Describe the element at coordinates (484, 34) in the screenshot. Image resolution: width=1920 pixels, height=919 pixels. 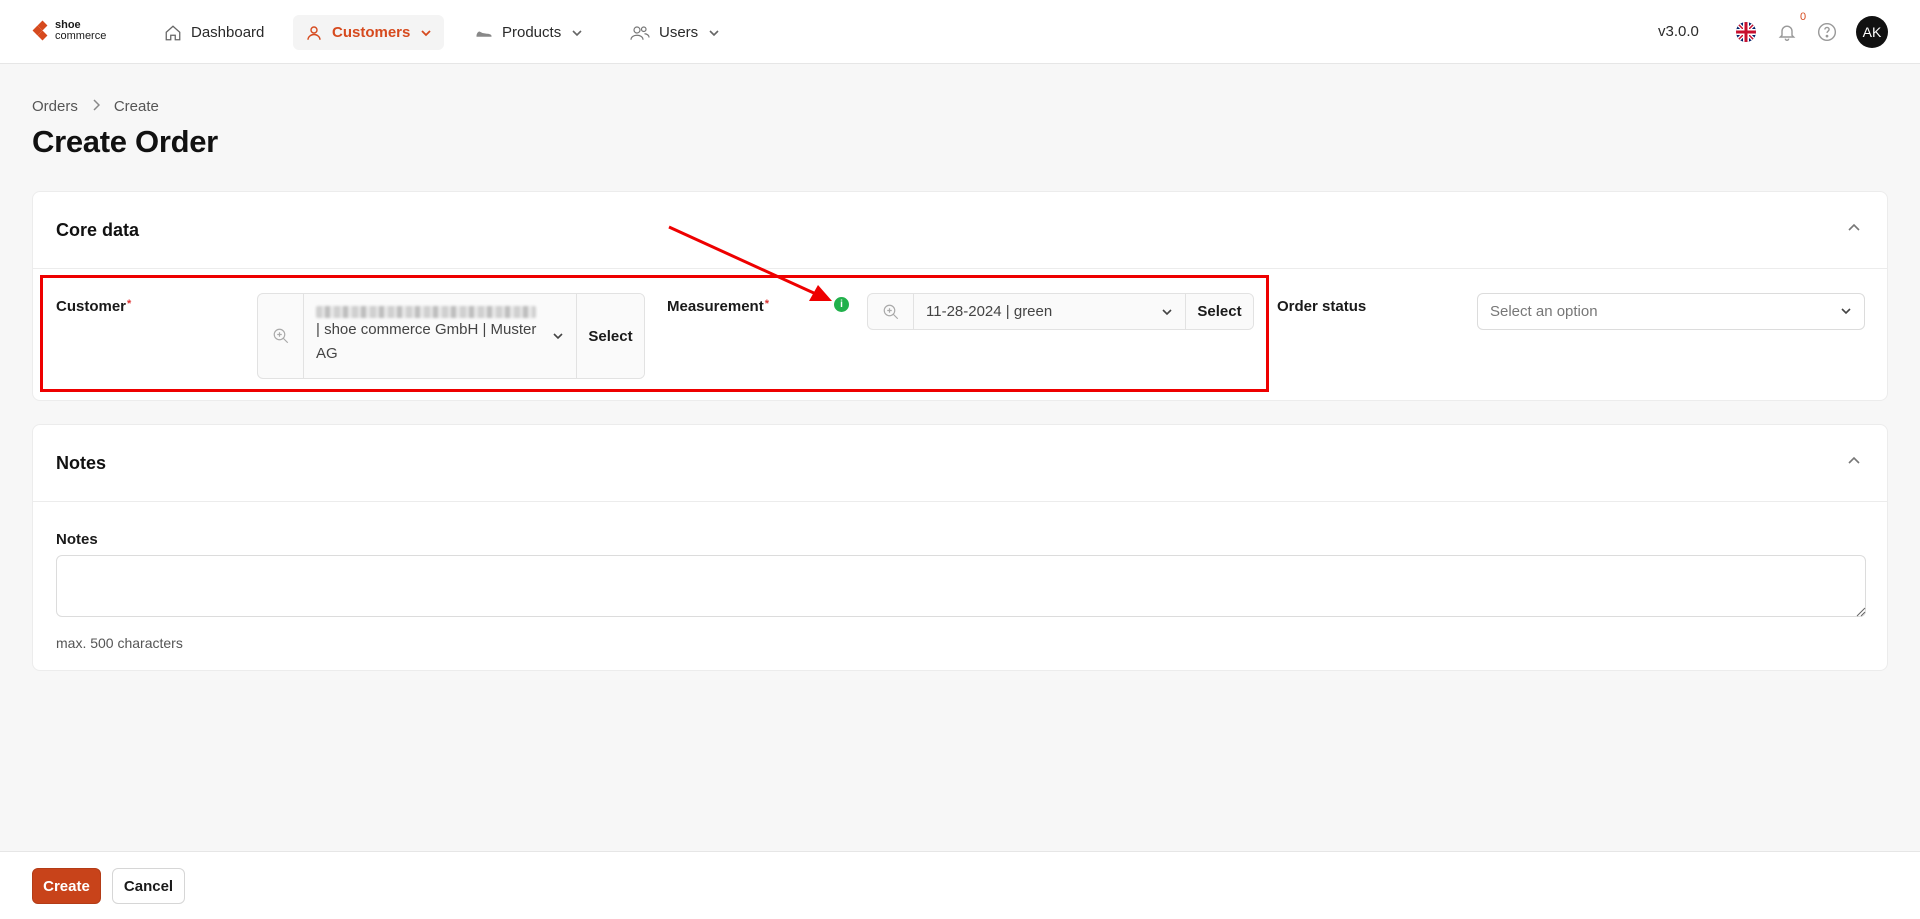
I see `shoe-icon` at that location.